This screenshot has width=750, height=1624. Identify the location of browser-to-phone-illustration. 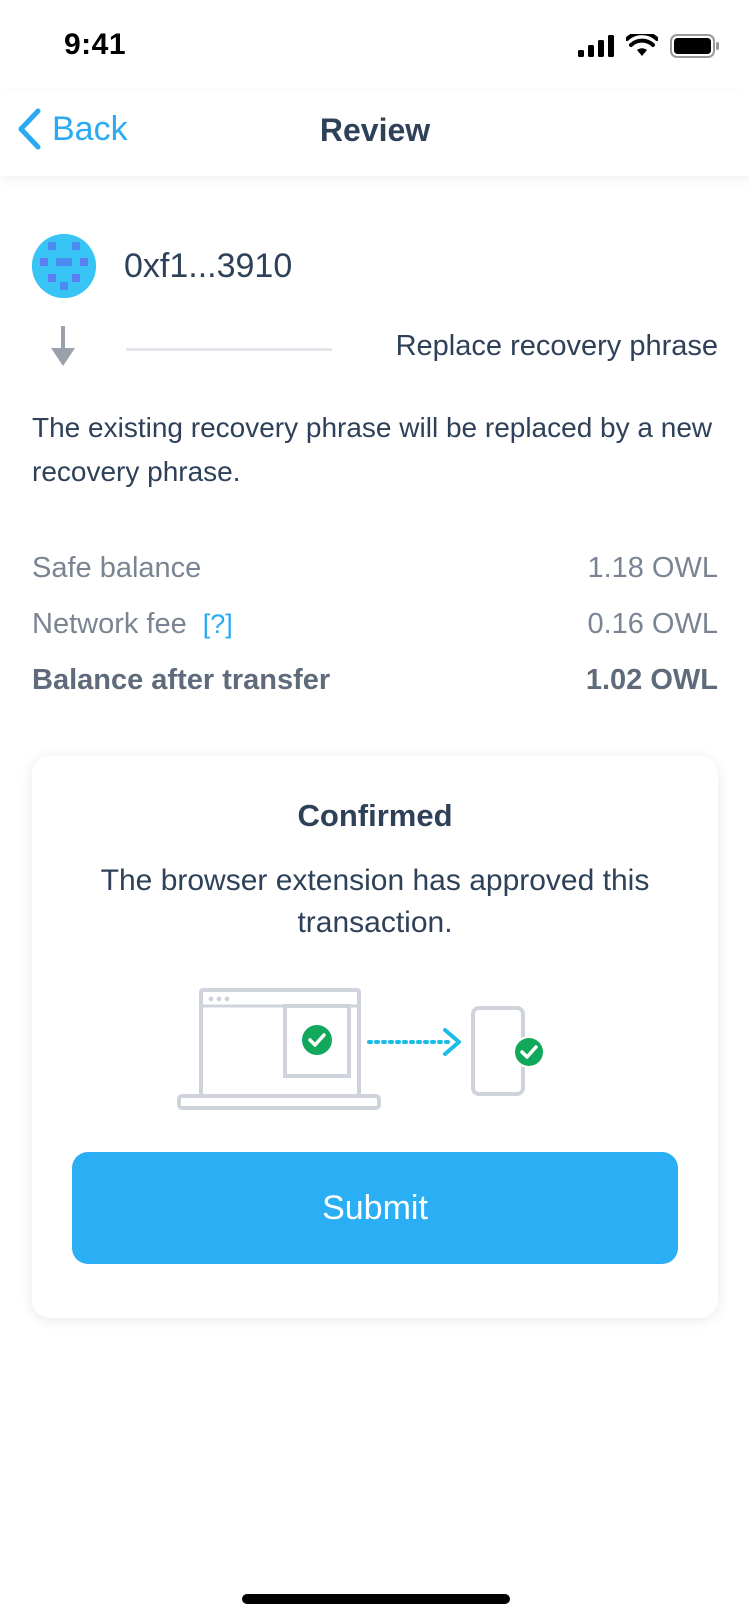
(361, 1049).